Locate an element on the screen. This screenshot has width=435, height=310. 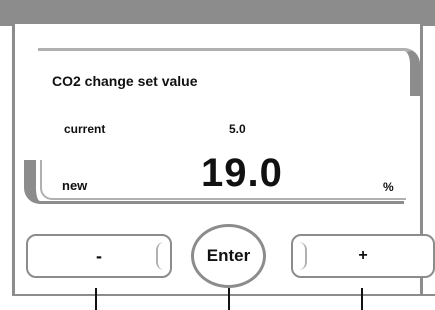
increase-button-label: + is located at coordinates (363, 255).